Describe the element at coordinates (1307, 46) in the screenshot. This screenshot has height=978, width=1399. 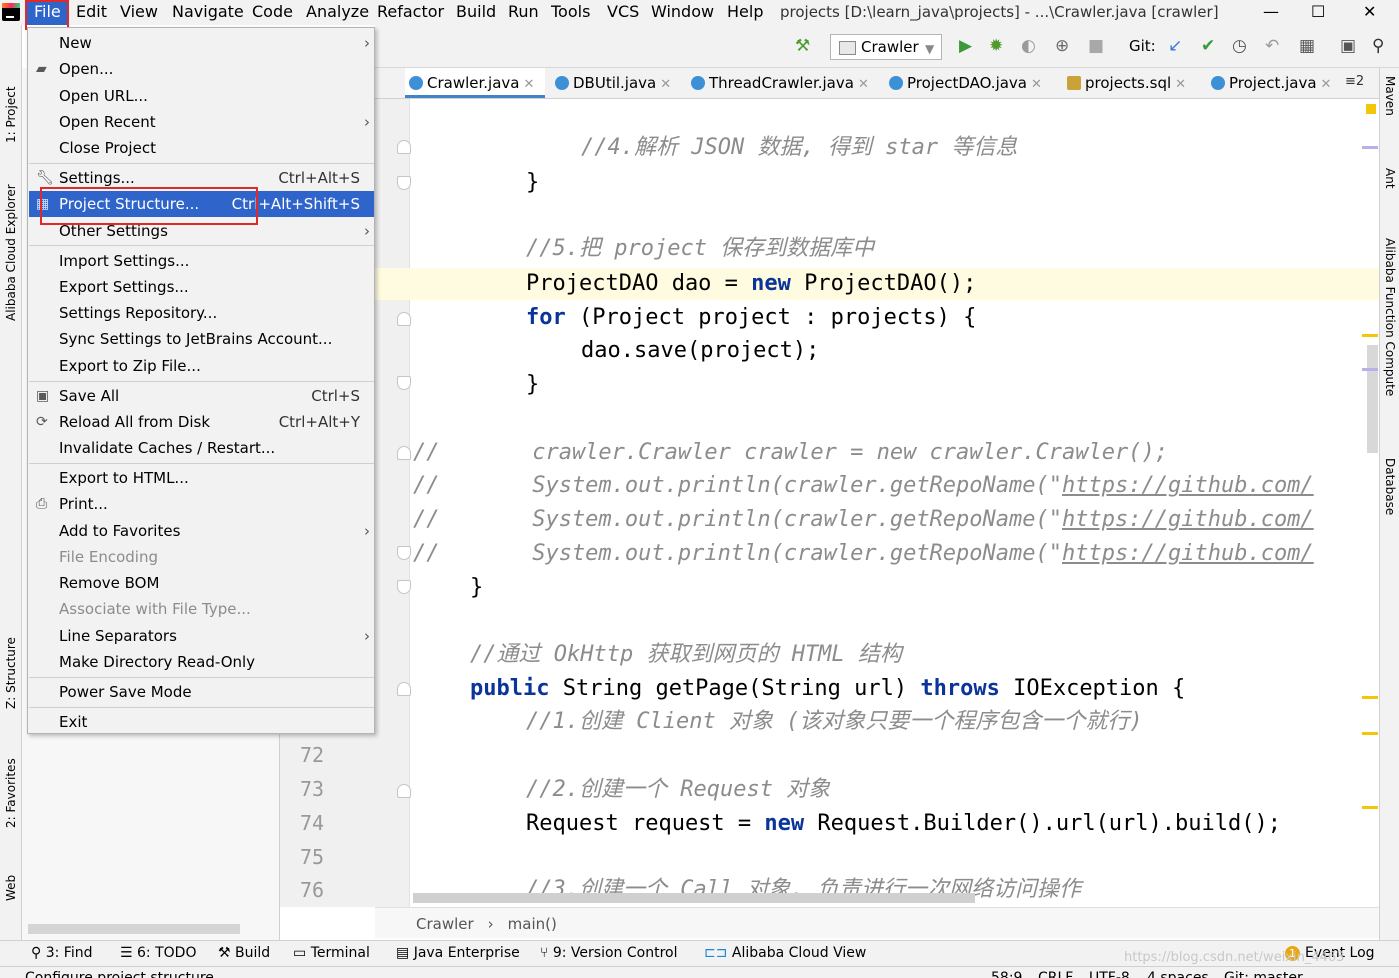
I see `project-structure-icon: ▦` at that location.